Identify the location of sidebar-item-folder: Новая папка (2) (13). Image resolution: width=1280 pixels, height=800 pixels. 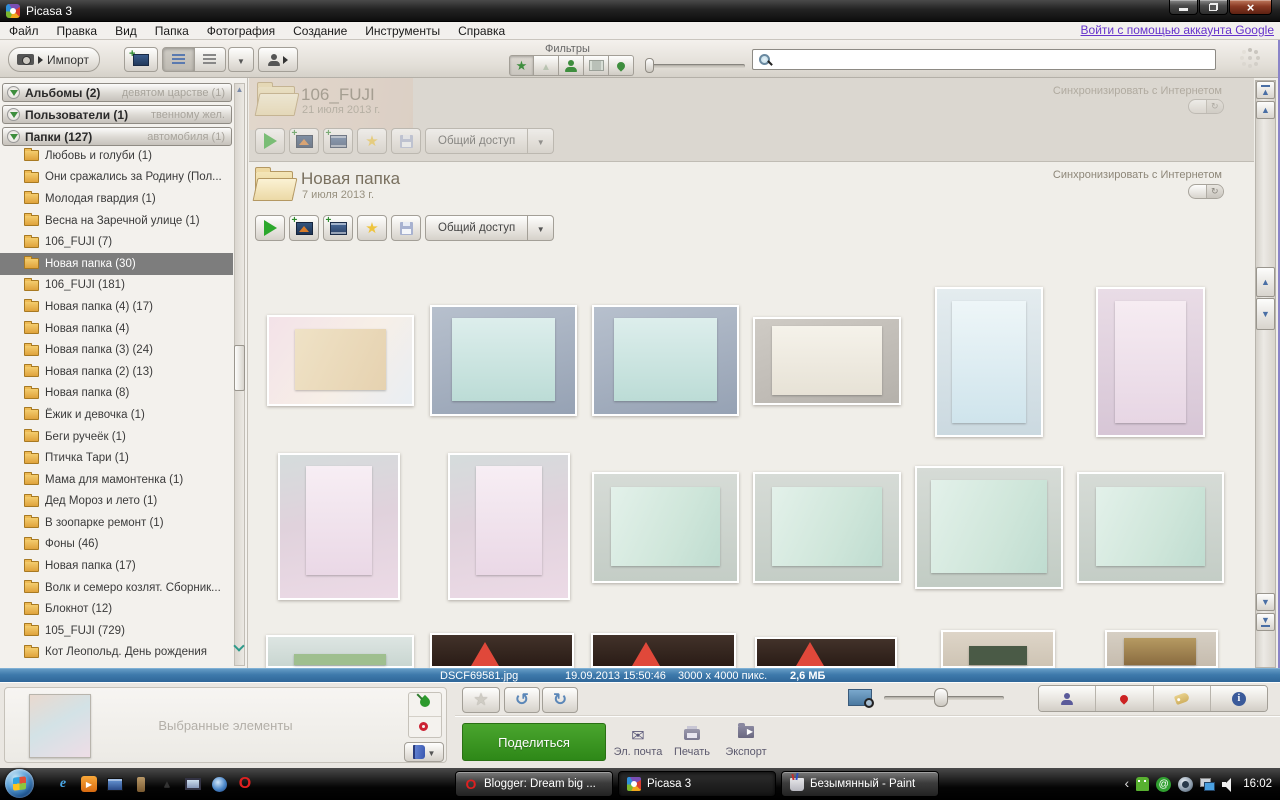
(116, 372).